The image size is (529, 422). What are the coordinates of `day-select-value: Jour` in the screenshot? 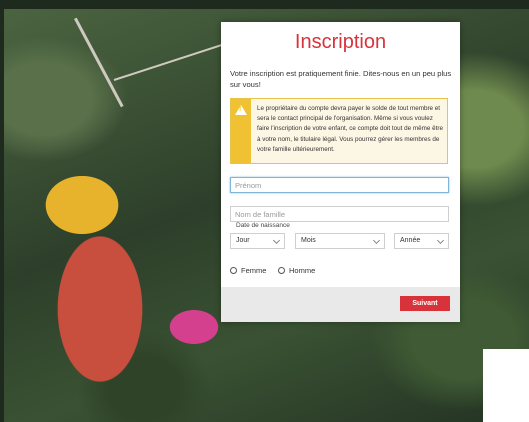 It's located at (243, 240).